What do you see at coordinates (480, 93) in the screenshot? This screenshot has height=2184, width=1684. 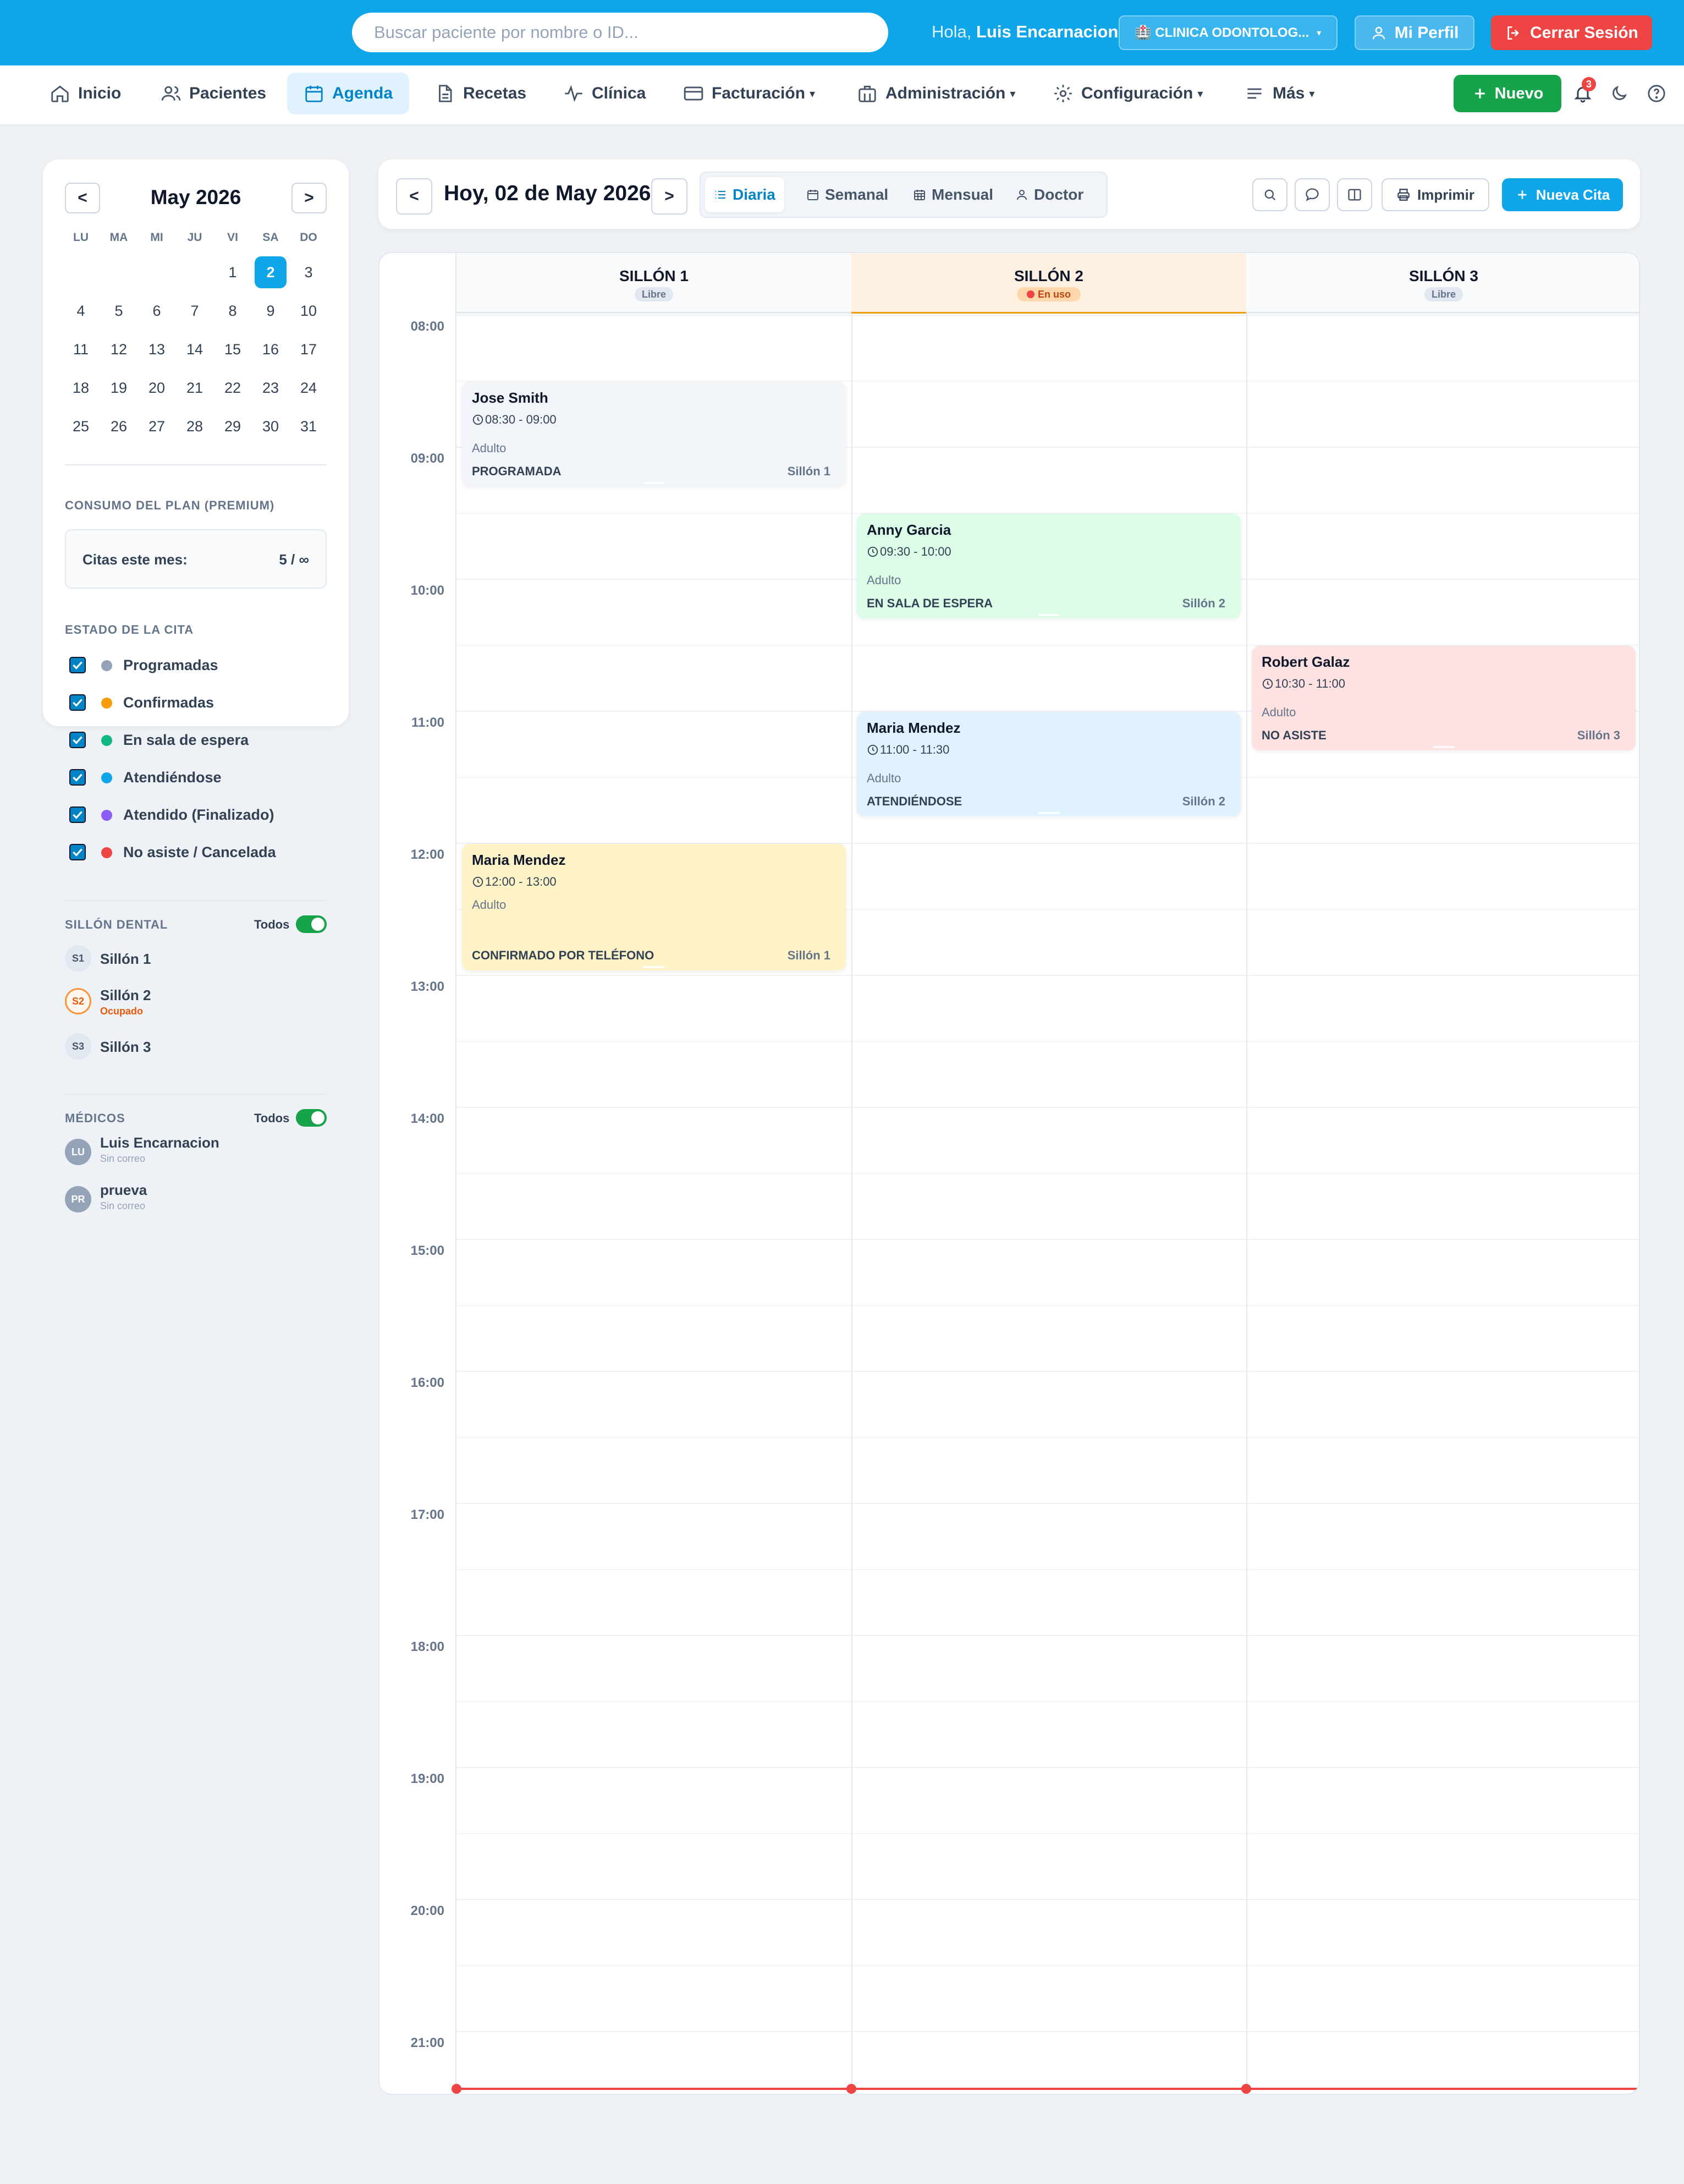 I see `nav-item-recetas: Recetas` at bounding box center [480, 93].